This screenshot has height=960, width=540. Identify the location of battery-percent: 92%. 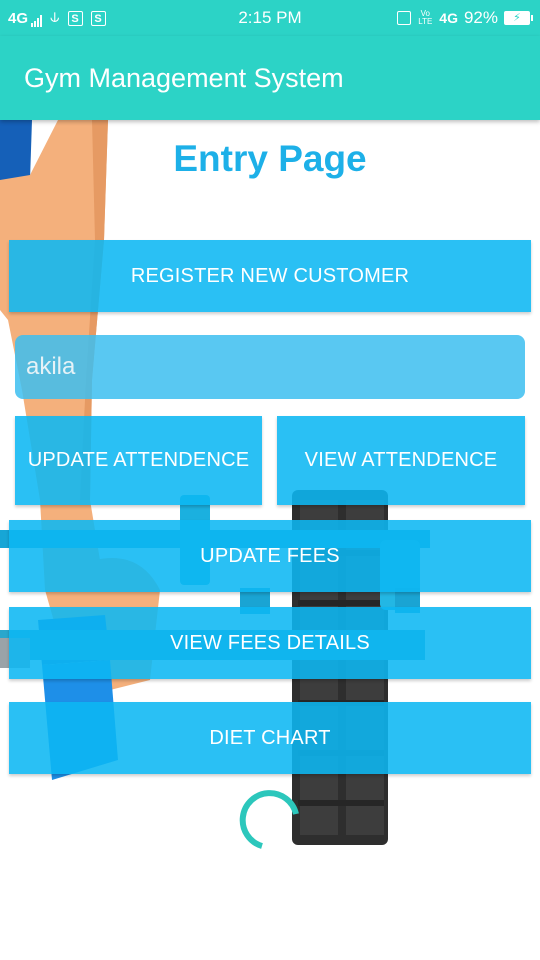
(480, 17).